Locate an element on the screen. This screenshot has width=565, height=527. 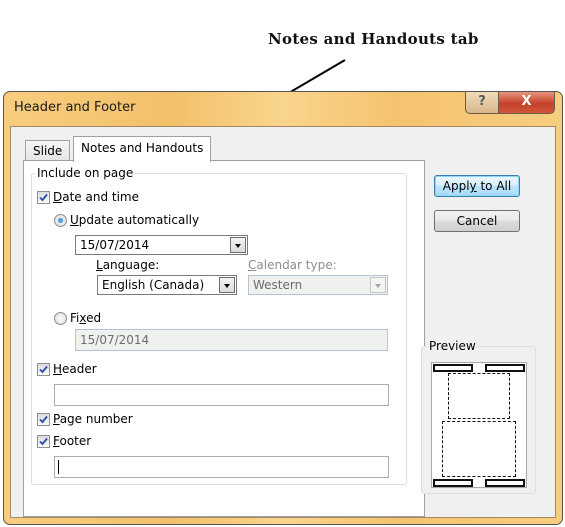
tab-notes-and-handouts: Notes and Handouts is located at coordinates (142, 149).